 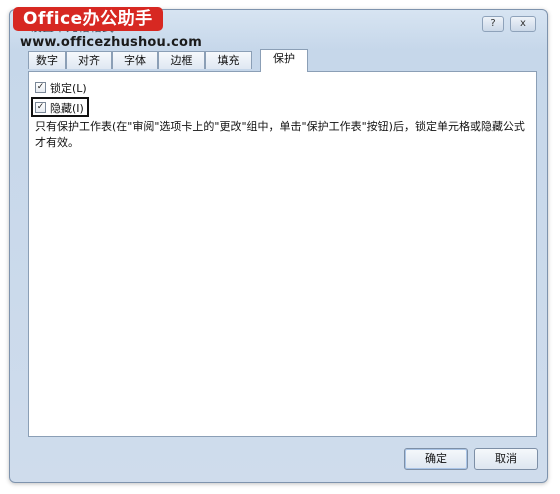 I want to click on locked-option: ✓ 锁定(L), so click(x=61, y=87).